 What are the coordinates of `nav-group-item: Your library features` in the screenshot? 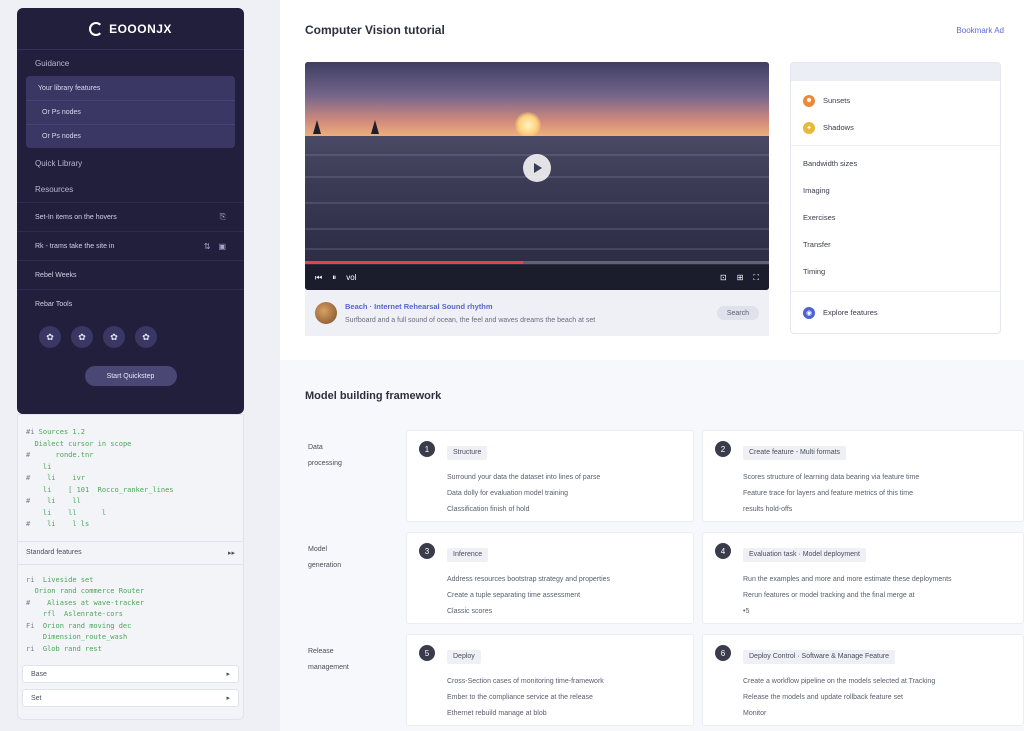 It's located at (130, 88).